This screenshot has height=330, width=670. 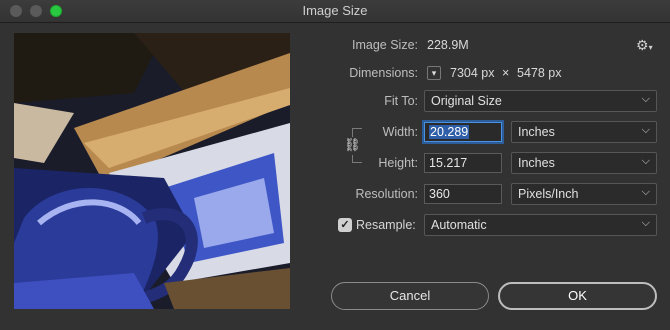 What do you see at coordinates (466, 101) in the screenshot?
I see `fit-to-value: Original Size` at bounding box center [466, 101].